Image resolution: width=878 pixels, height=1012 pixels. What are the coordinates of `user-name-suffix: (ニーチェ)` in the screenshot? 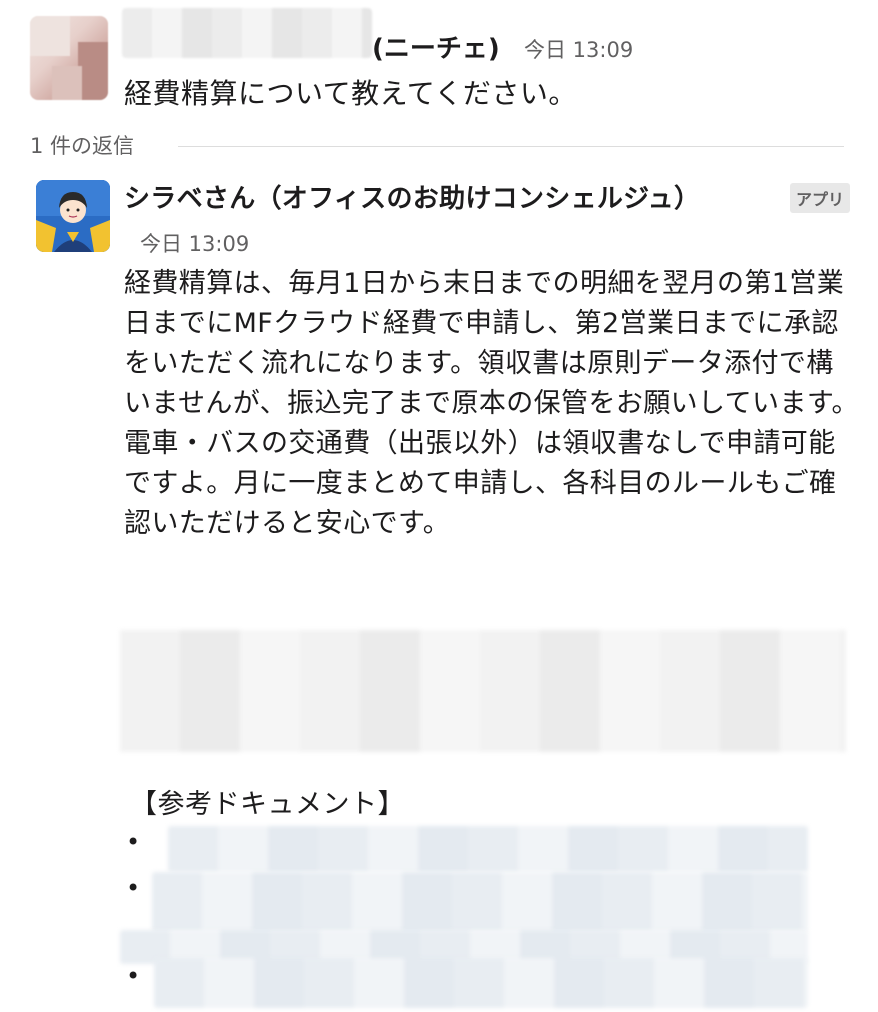 It's located at (436, 46).